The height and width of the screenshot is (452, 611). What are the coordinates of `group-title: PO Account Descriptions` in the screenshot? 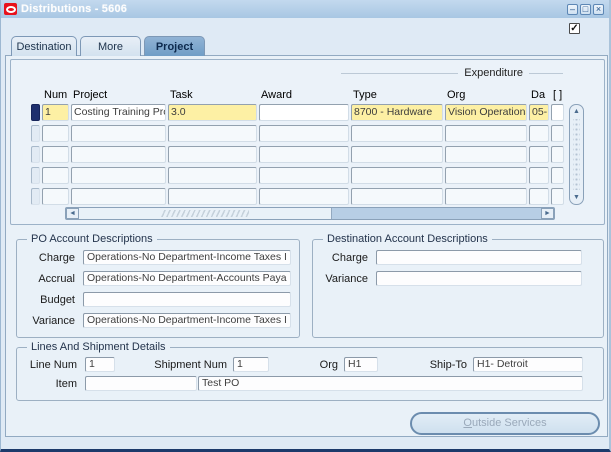 It's located at (92, 239).